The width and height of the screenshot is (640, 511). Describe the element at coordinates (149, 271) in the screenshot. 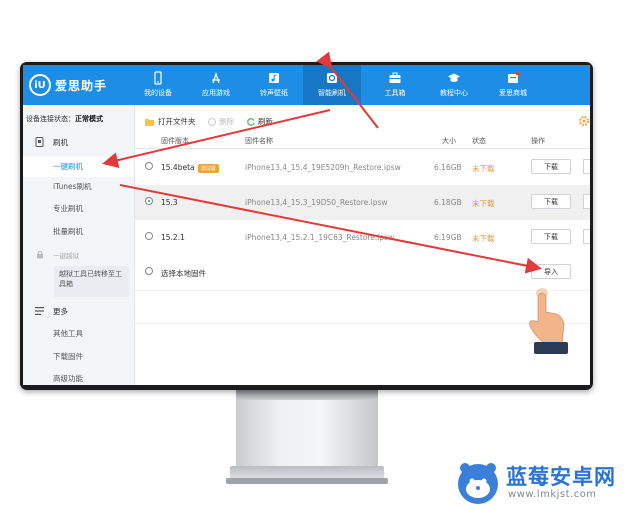

I see `local-firmware-radio` at that location.